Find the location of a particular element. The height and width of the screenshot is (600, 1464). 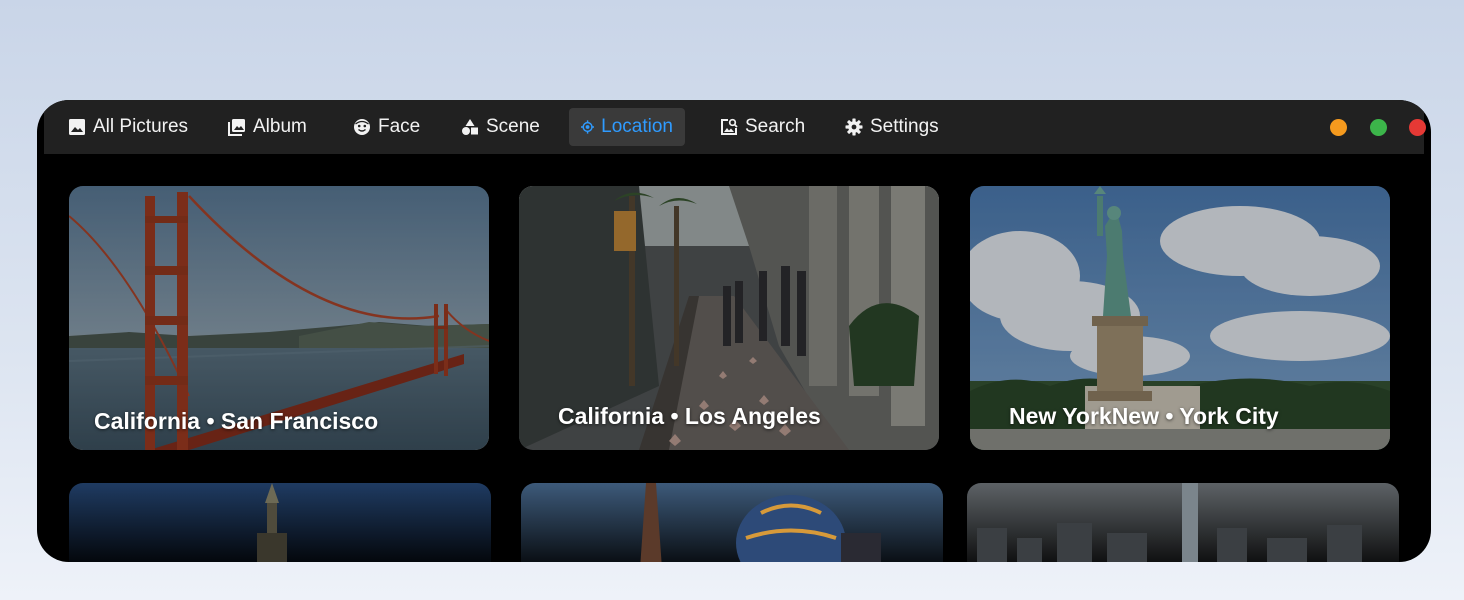

location-card-castle is located at coordinates (280, 522).